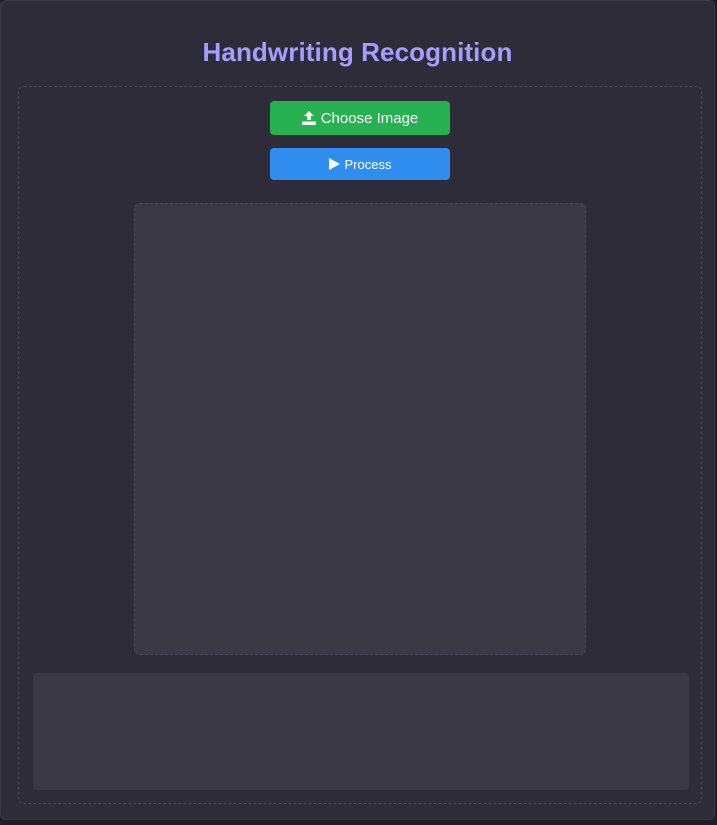 The height and width of the screenshot is (825, 717). Describe the element at coordinates (368, 164) in the screenshot. I see `process-label: Process` at that location.